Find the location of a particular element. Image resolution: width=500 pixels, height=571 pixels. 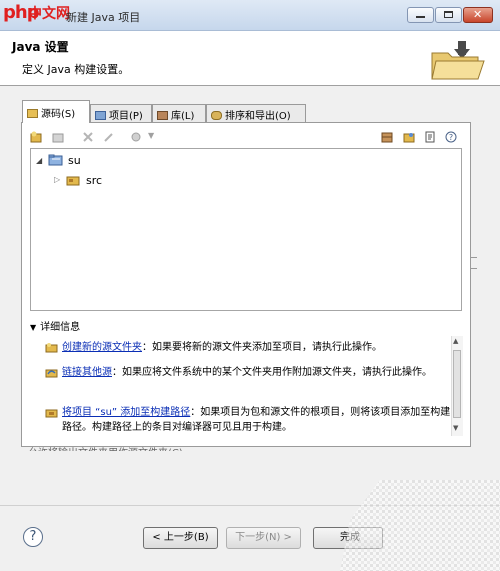

details-toggle: ▼ 详细信息 is located at coordinates (55, 325).